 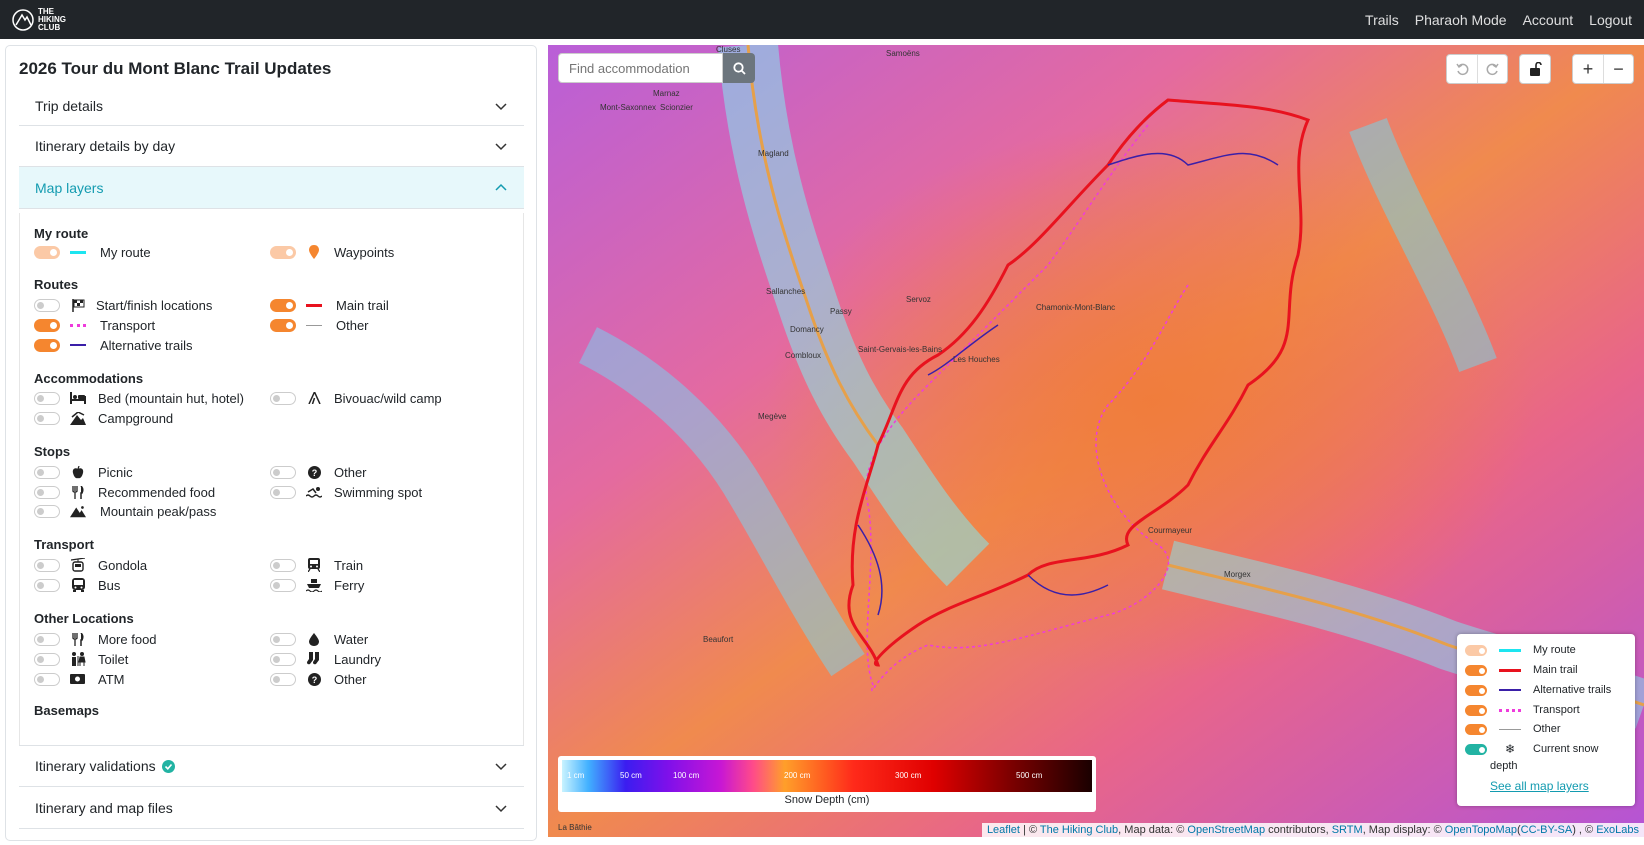 I want to click on nav-link-trails: Trails, so click(x=1382, y=20).